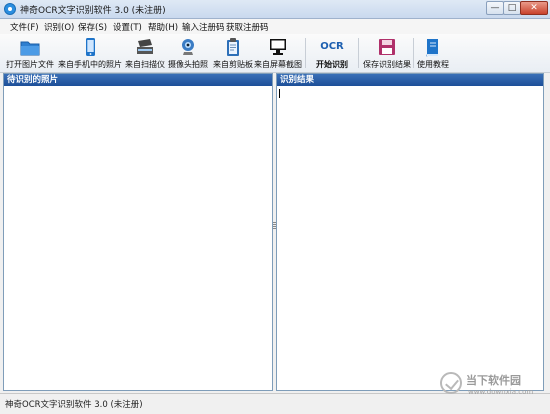 Image resolution: width=550 pixels, height=414 pixels. What do you see at coordinates (30, 48) in the screenshot?
I see `folder-icon` at bounding box center [30, 48].